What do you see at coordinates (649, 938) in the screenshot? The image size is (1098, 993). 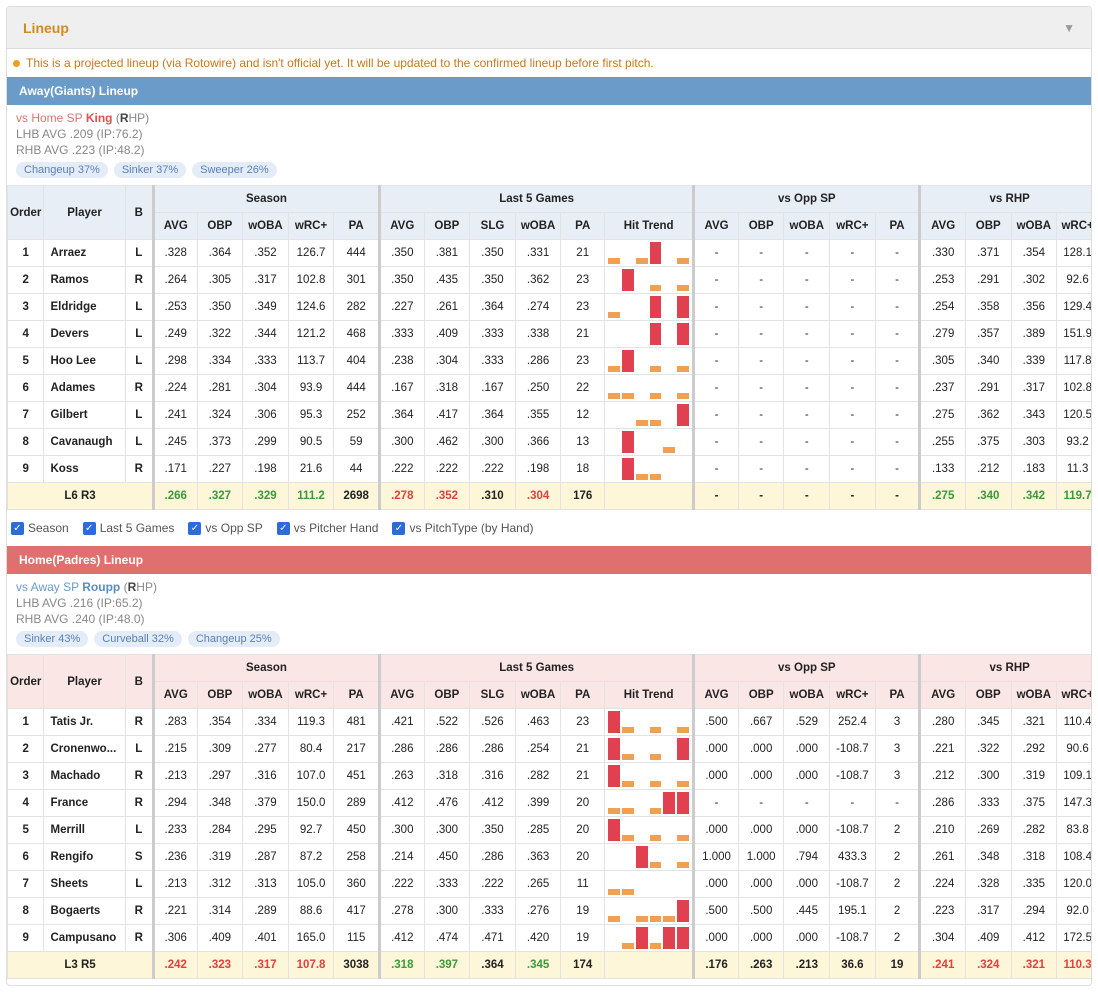 I see `hit-trend-cell` at bounding box center [649, 938].